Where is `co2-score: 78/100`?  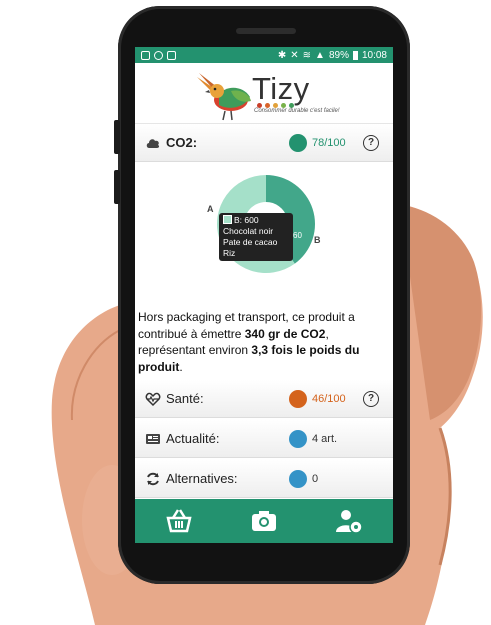 co2-score: 78/100 is located at coordinates (329, 142).